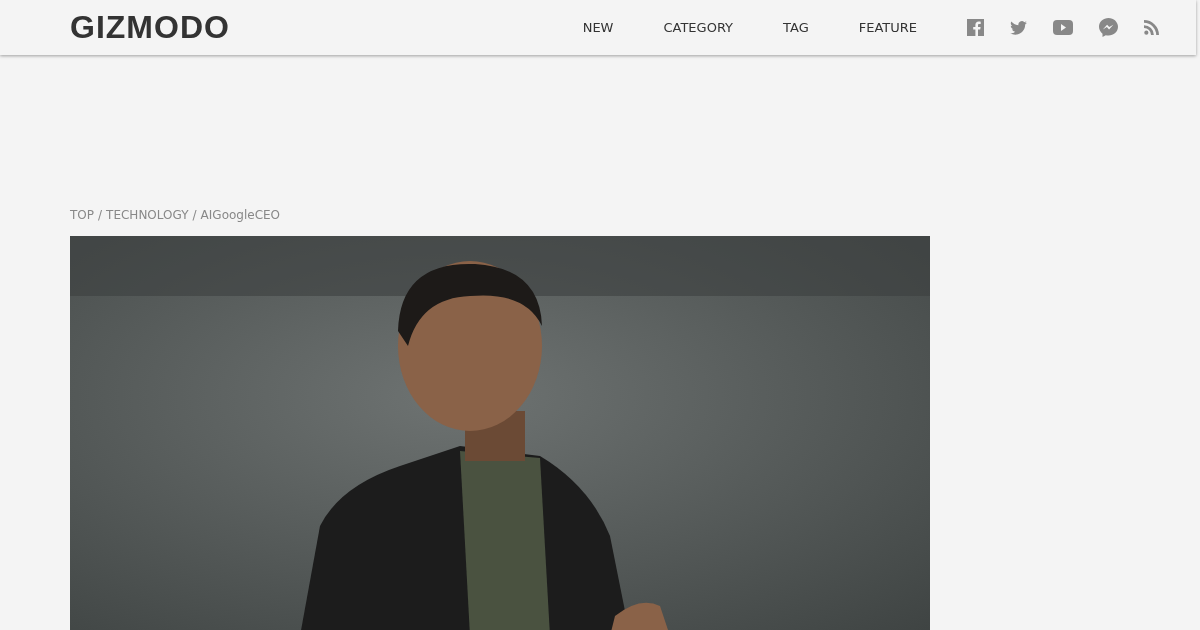 Image resolution: width=1200 pixels, height=630 pixels. I want to click on chat-bubble-icon, so click(1108, 27).